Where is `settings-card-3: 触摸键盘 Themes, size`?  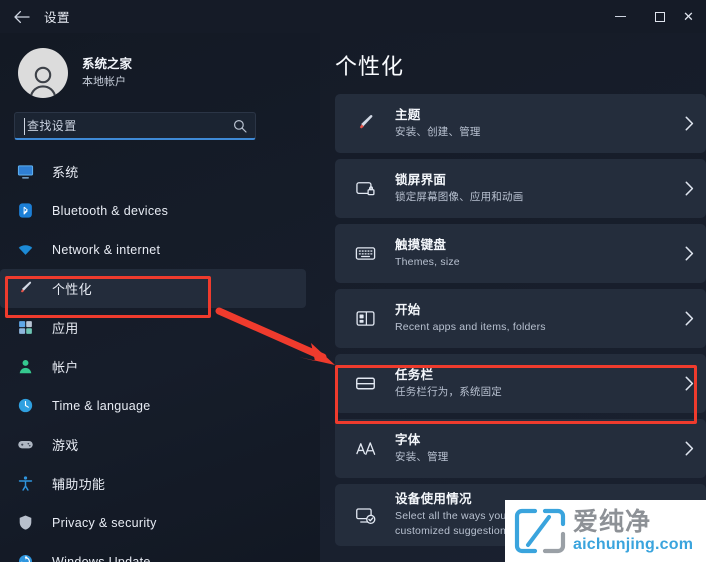 settings-card-3: 触摸键盘 Themes, size is located at coordinates (520, 253).